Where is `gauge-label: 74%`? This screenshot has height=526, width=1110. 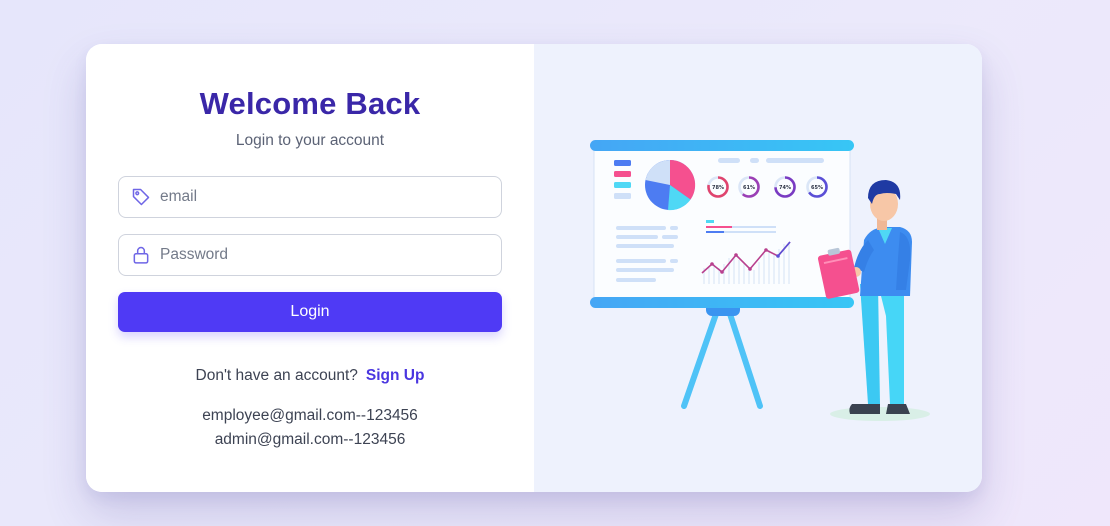 gauge-label: 74% is located at coordinates (785, 188).